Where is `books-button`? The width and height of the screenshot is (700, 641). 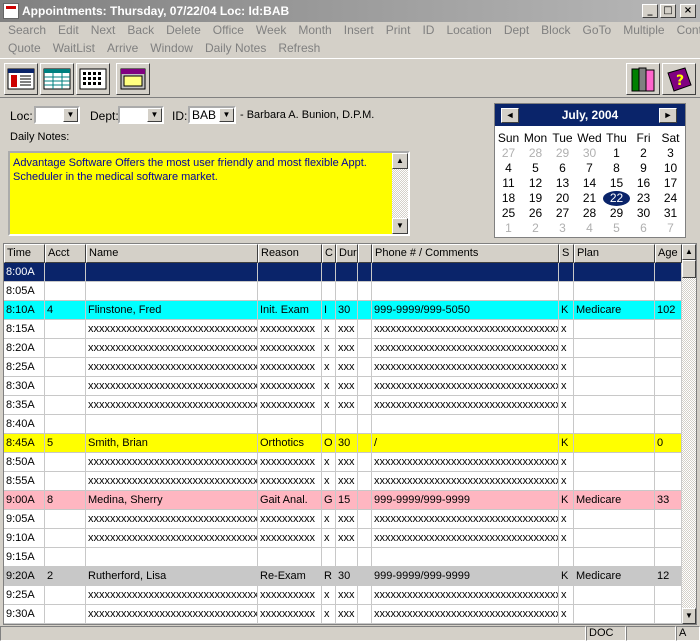 books-button is located at coordinates (643, 79).